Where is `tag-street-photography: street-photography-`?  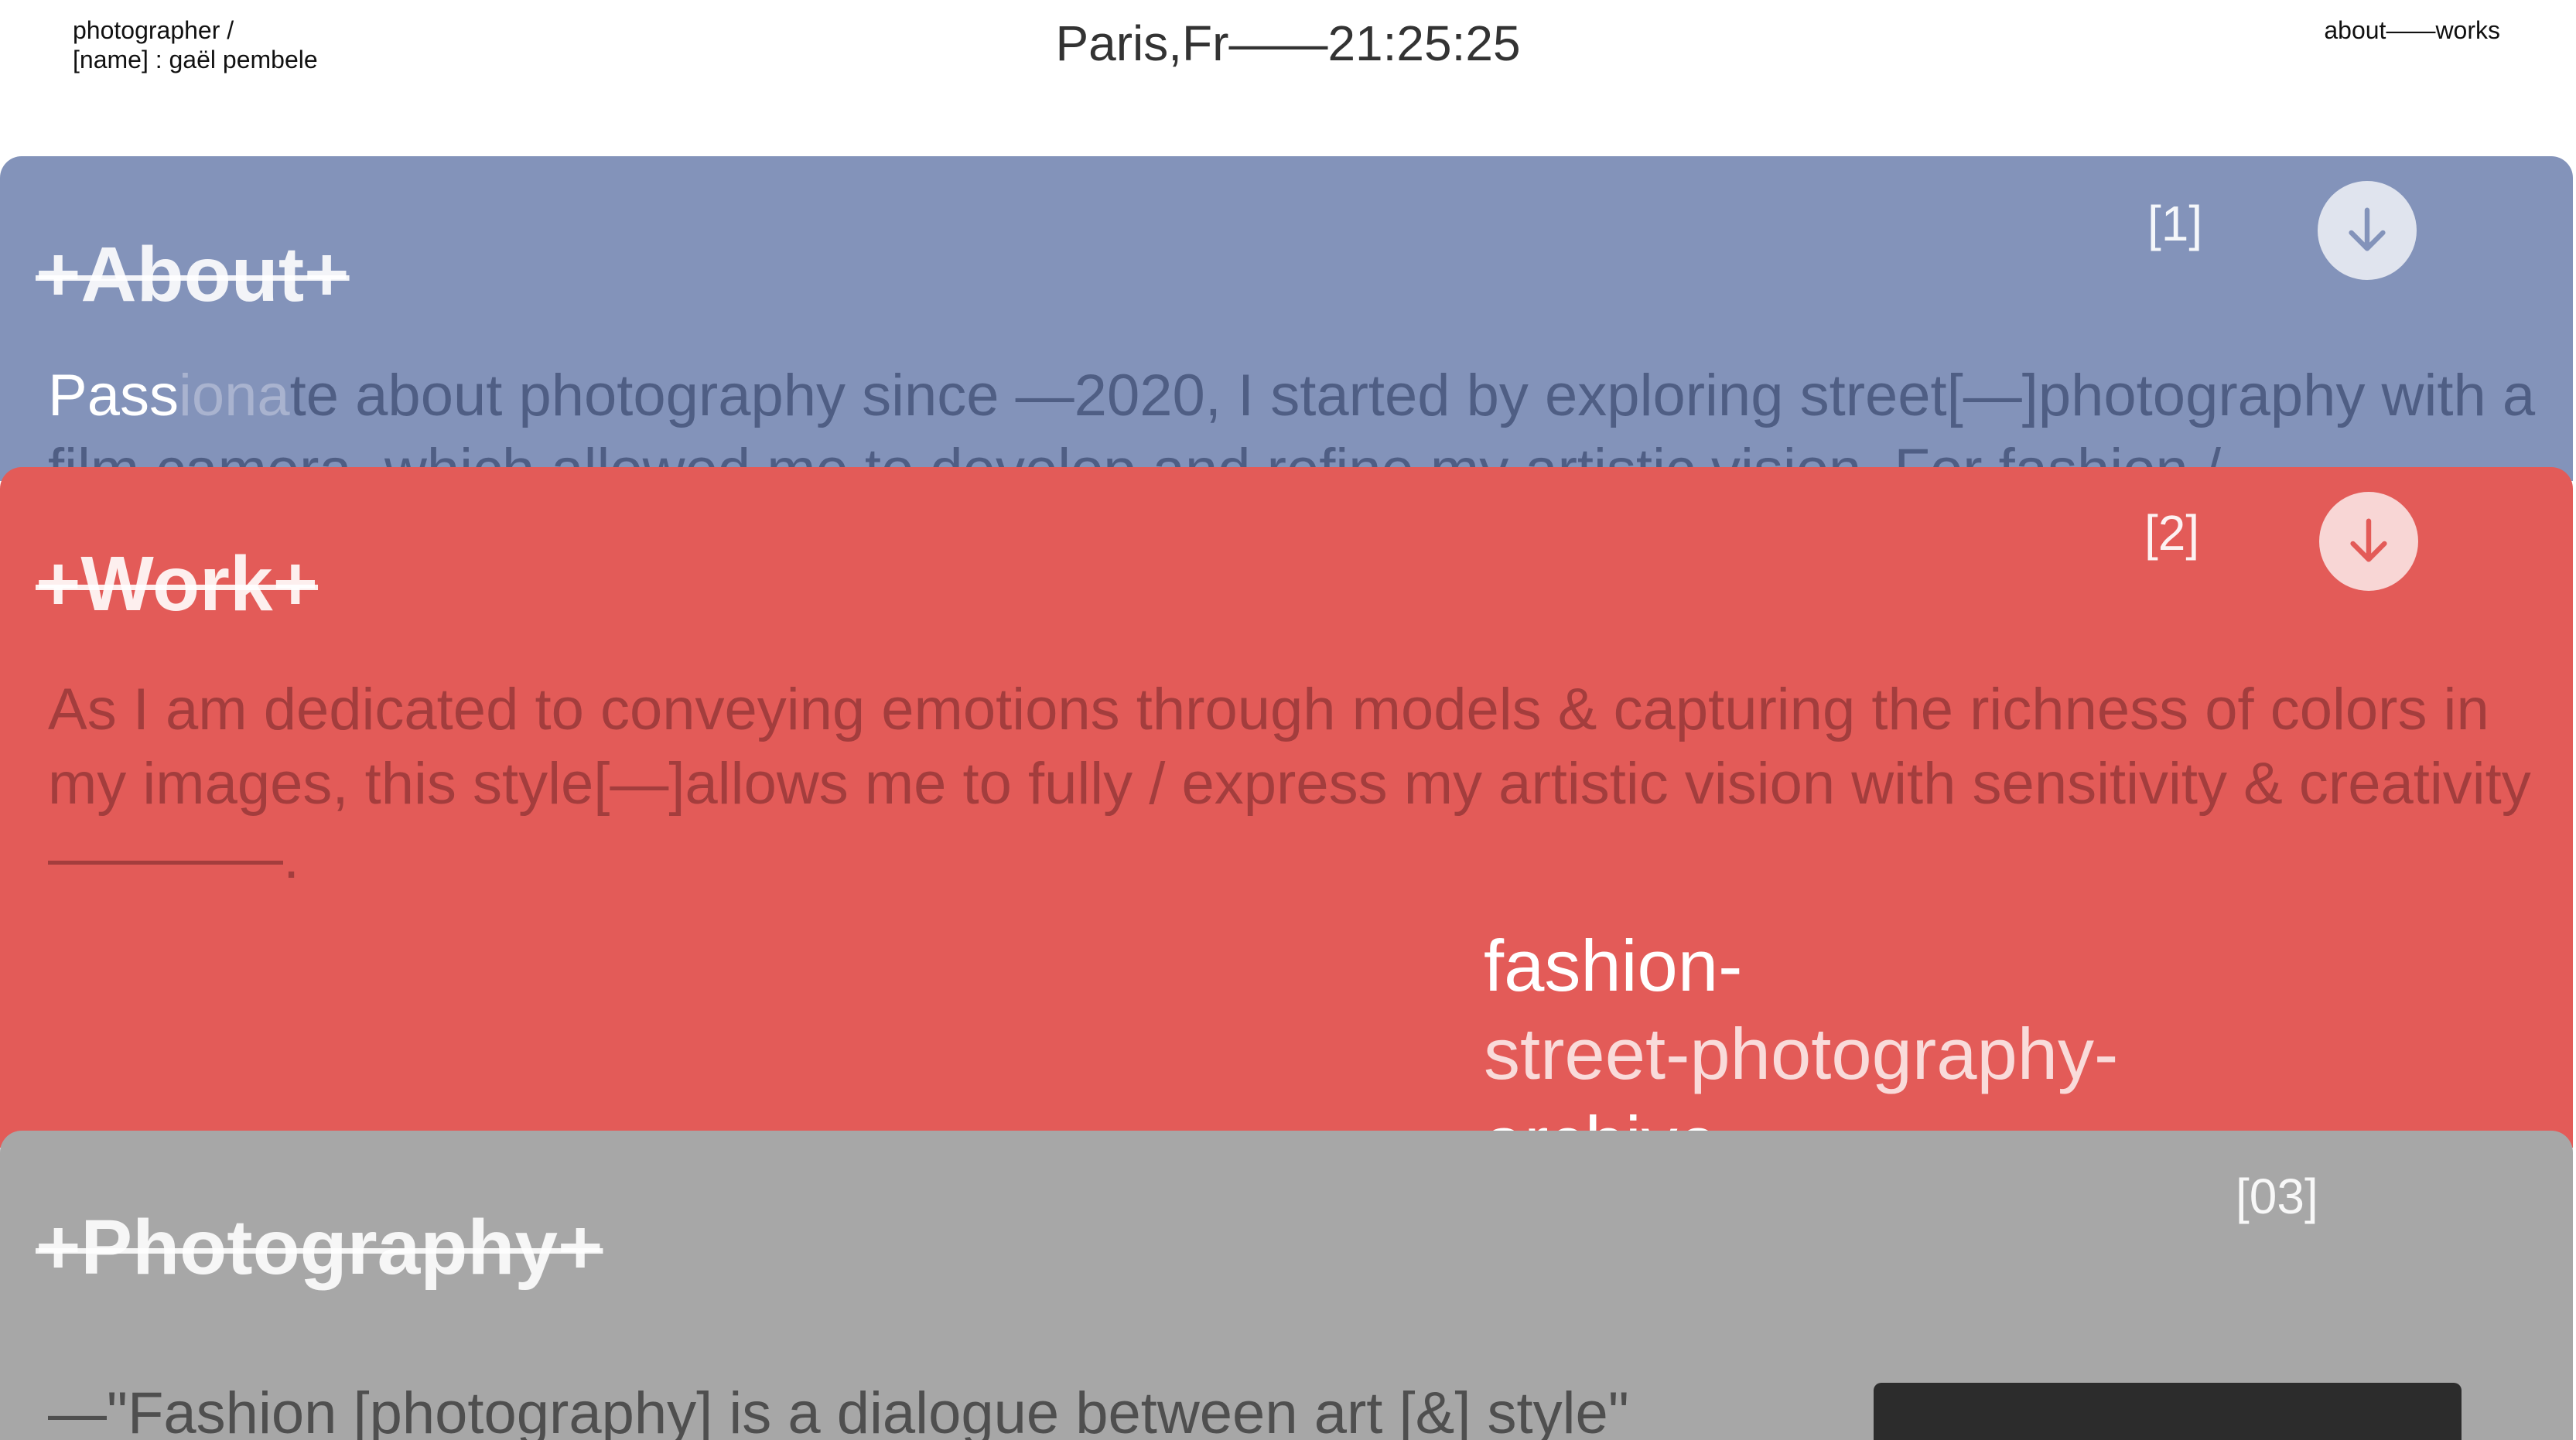
tag-street-photography: street-photography- is located at coordinates (1801, 1054).